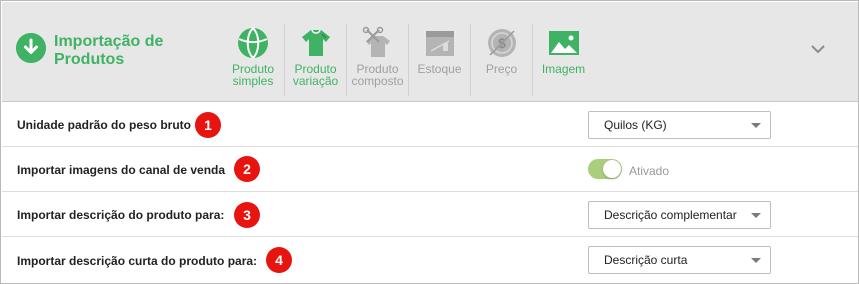 This screenshot has width=859, height=284. I want to click on select-value: Descrição complementar, so click(670, 215).